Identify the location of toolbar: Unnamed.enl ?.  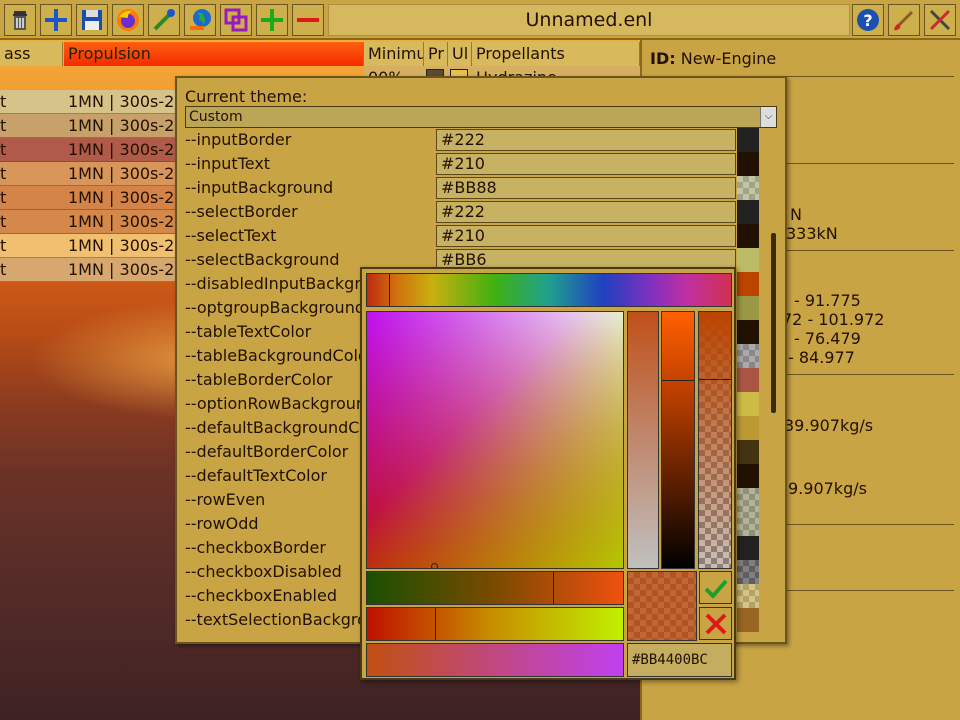
(480, 20).